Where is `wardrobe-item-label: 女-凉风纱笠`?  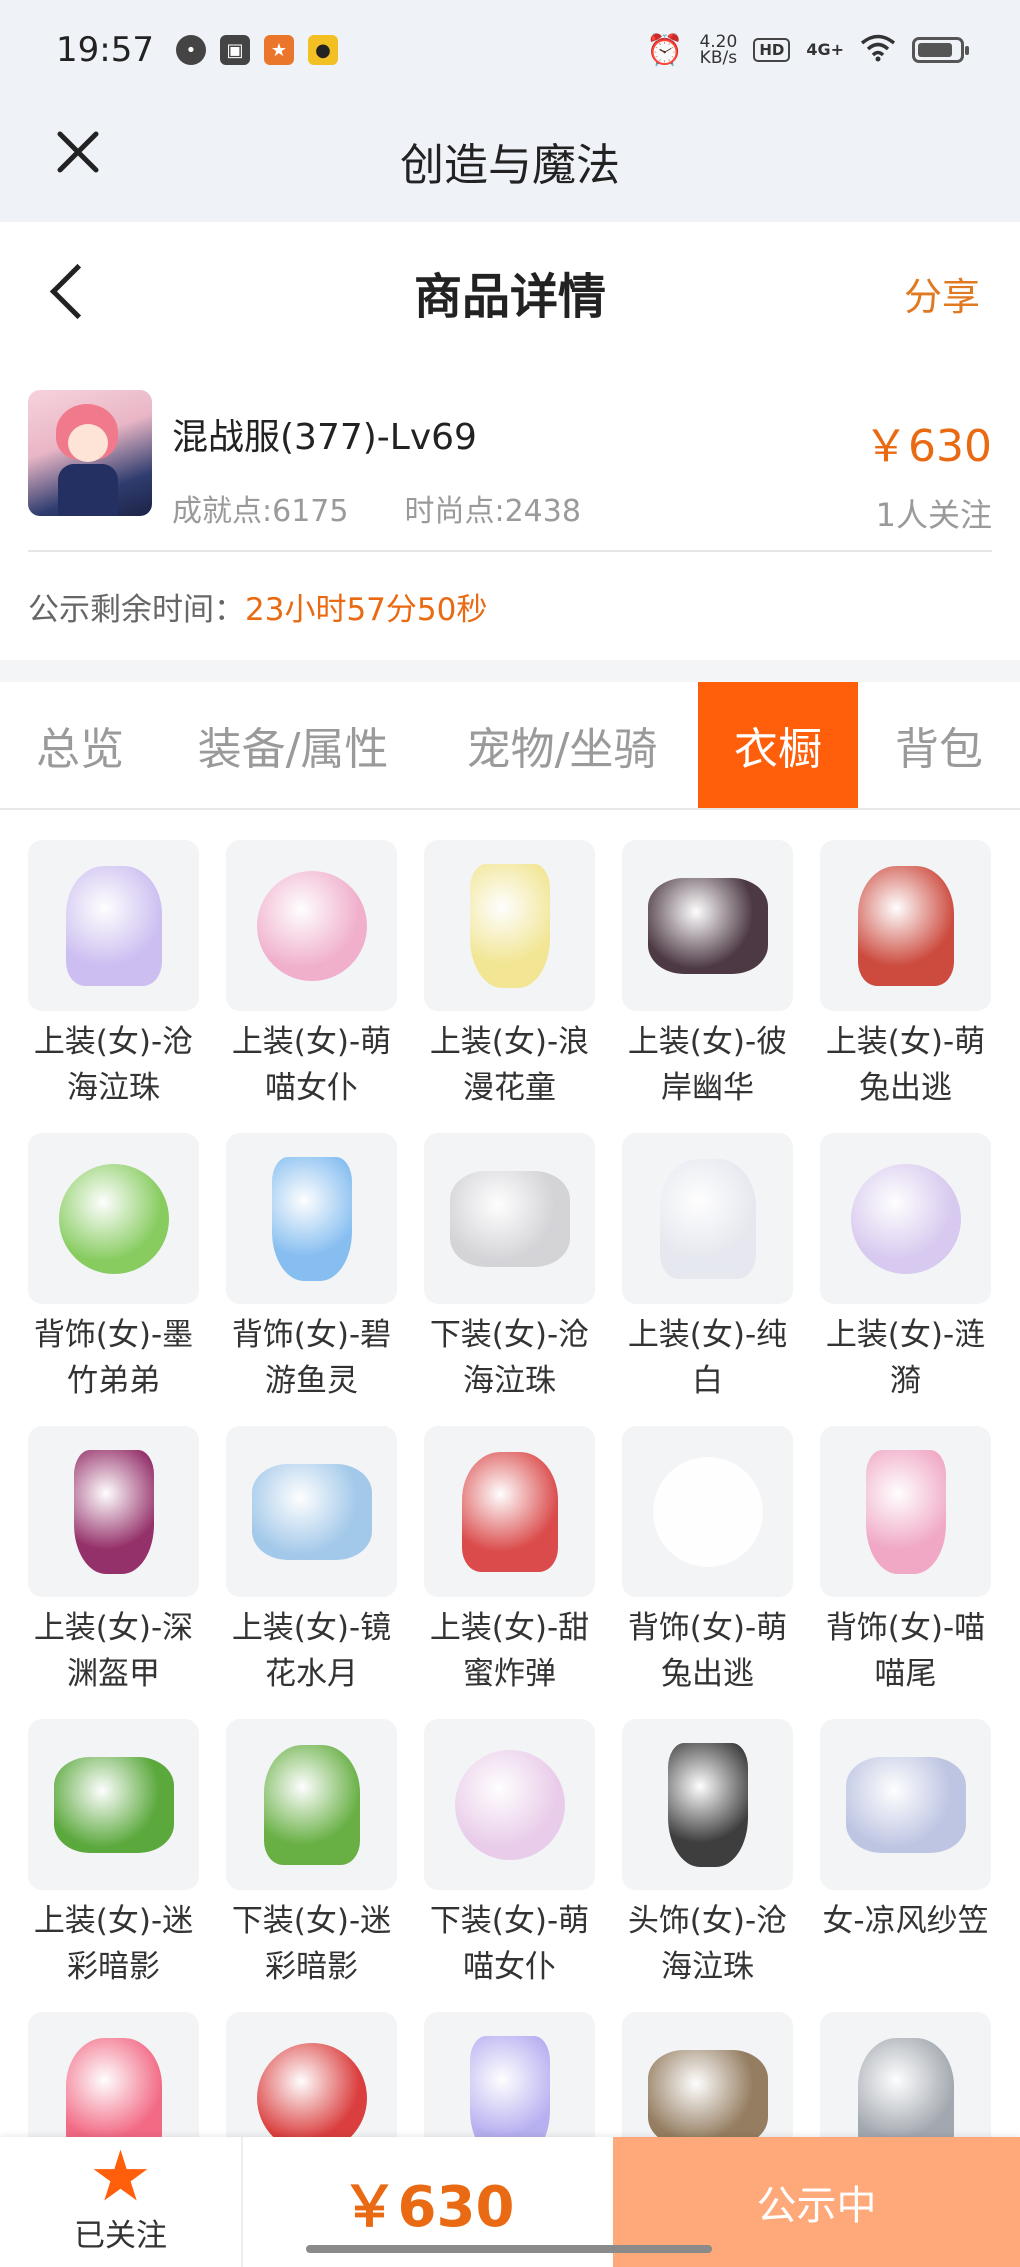 wardrobe-item-label: 女-凉风纱笠 is located at coordinates (905, 1921).